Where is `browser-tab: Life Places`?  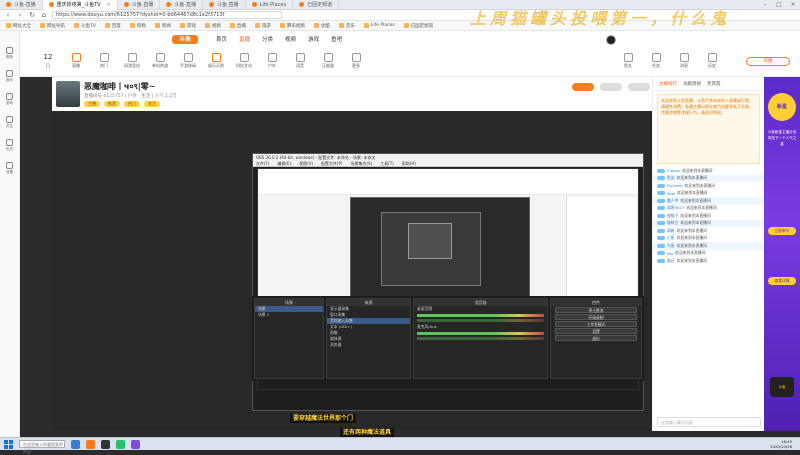
browser-tab: Life Places is located at coordinates (270, 5).